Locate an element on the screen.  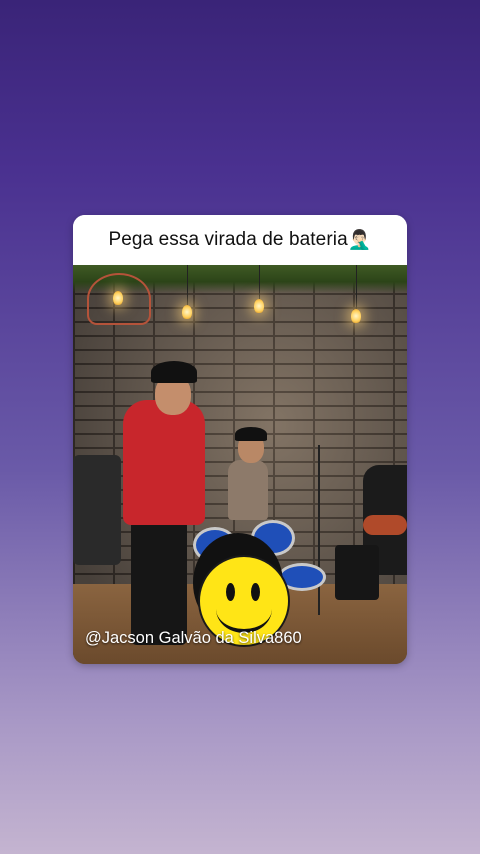
guitar-icon is located at coordinates (385, 525).